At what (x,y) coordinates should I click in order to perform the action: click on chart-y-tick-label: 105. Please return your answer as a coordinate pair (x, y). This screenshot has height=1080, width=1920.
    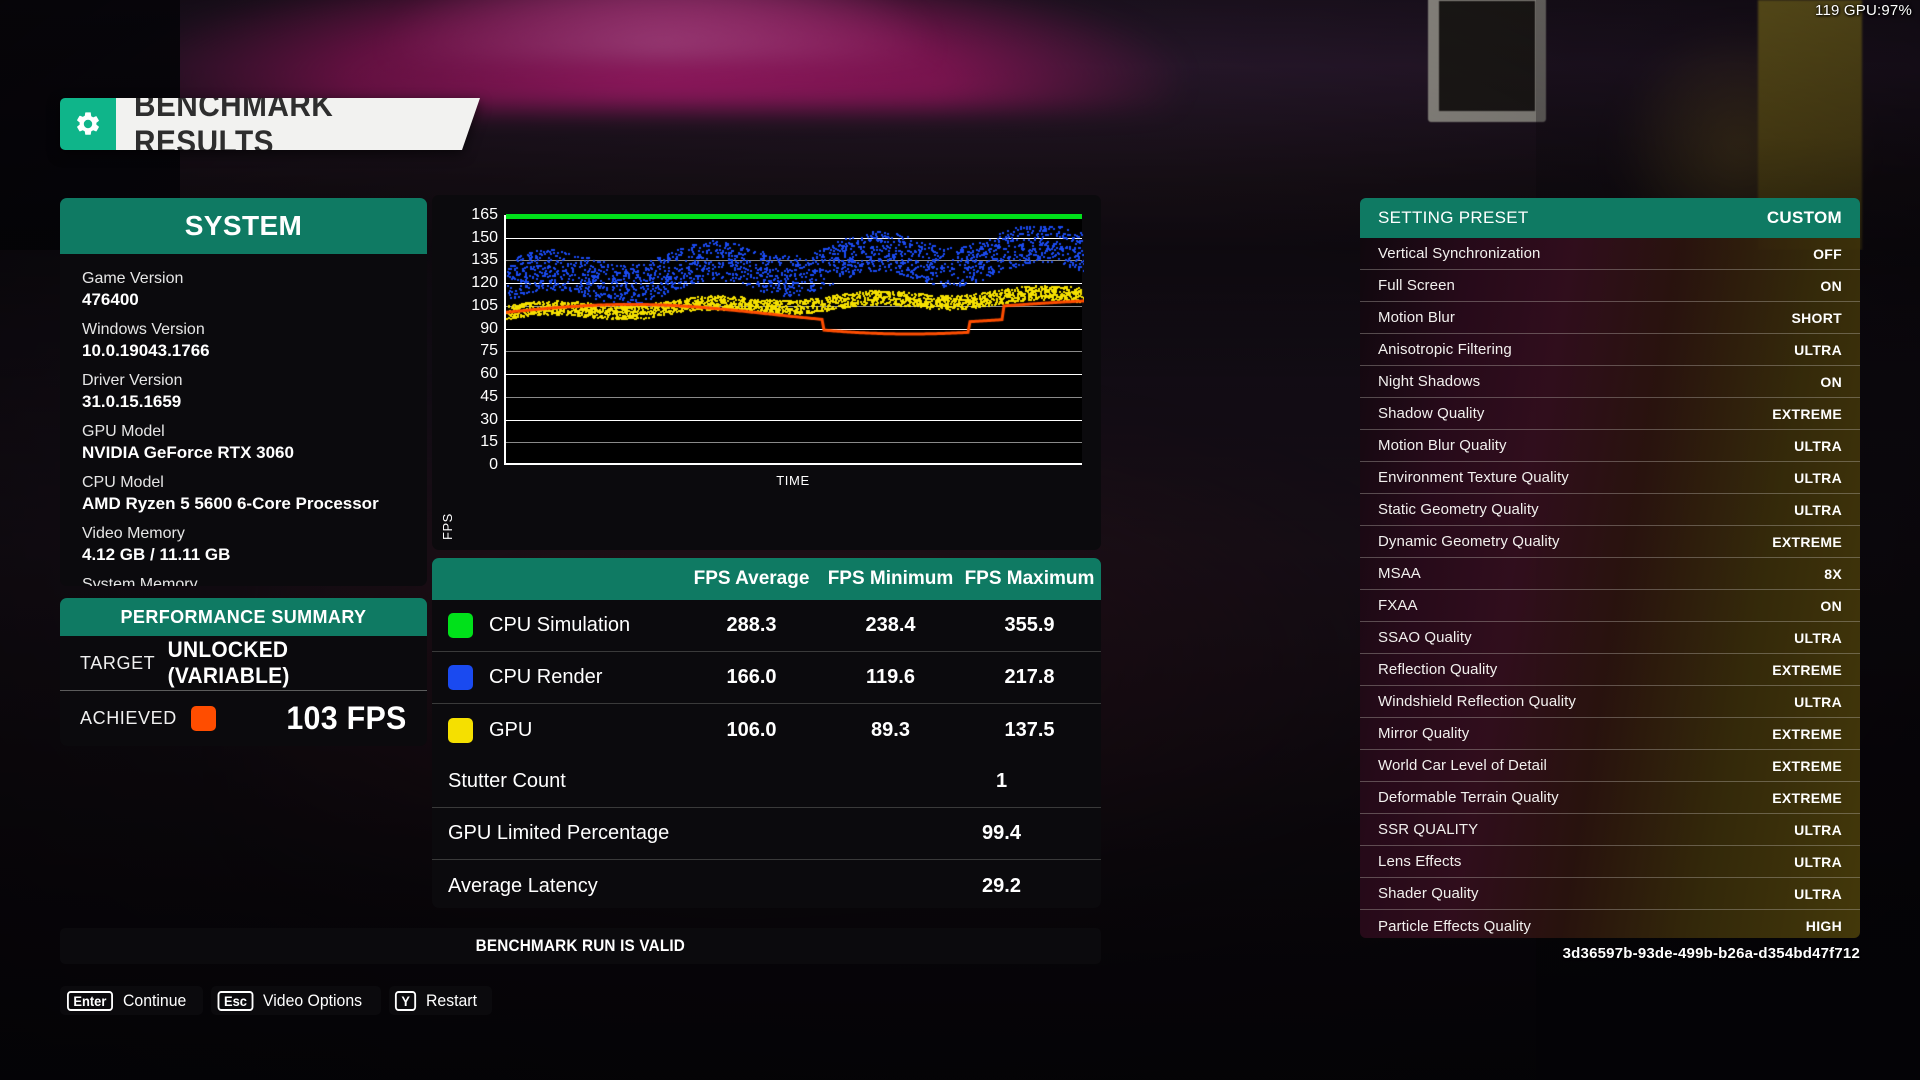
    Looking at the image, I should click on (484, 305).